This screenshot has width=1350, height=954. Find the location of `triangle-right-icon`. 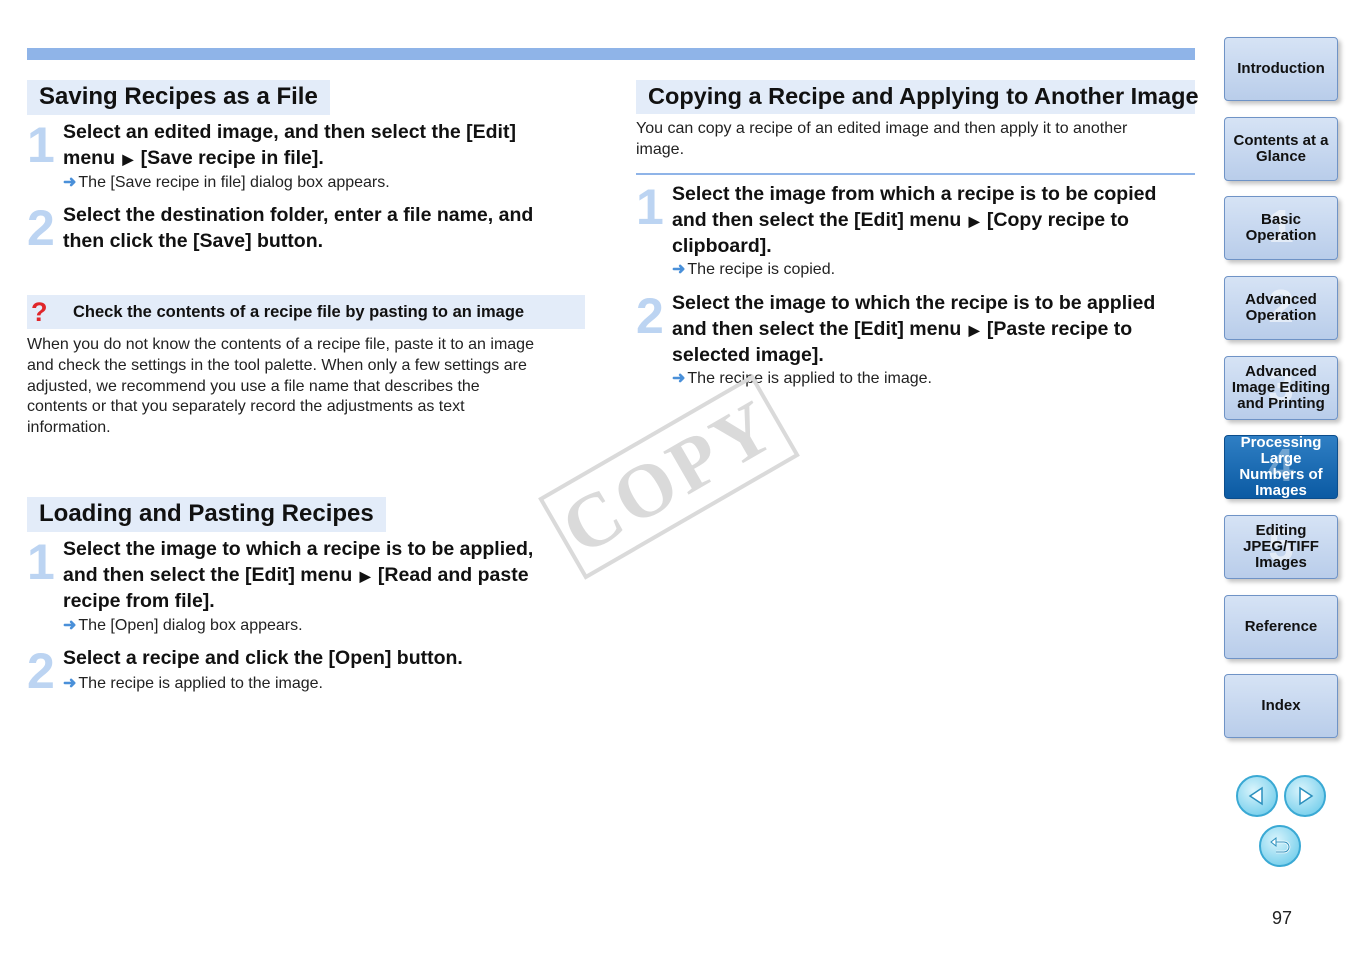

triangle-right-icon is located at coordinates (1306, 796).